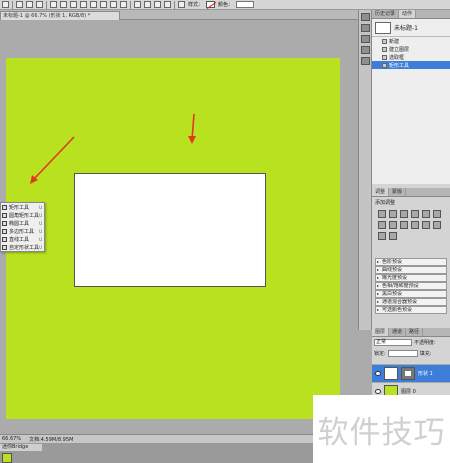 This screenshot has width=450, height=463. I want to click on flyout-item-rounded-rectangle: 圆角矩形工具 U, so click(22, 215).